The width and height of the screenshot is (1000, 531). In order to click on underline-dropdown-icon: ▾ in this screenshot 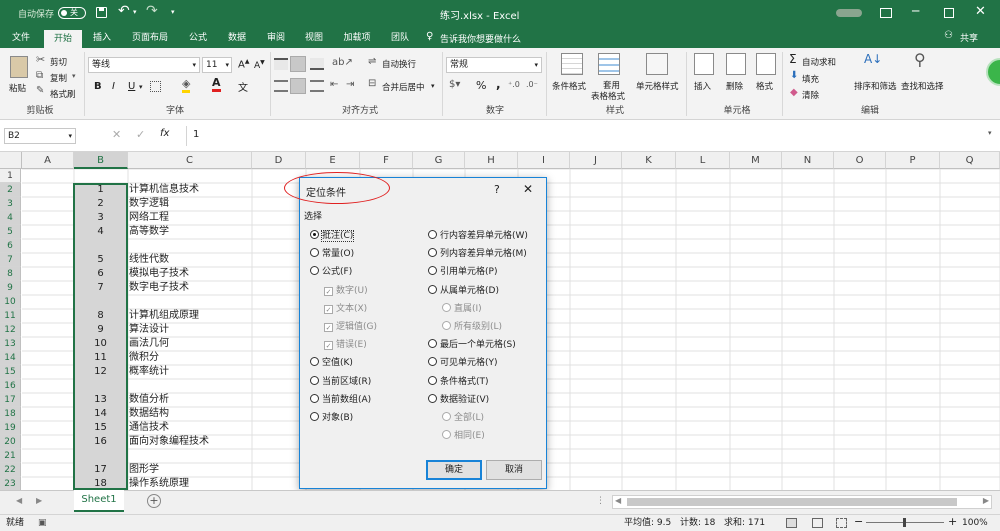, I will do `click(141, 87)`.